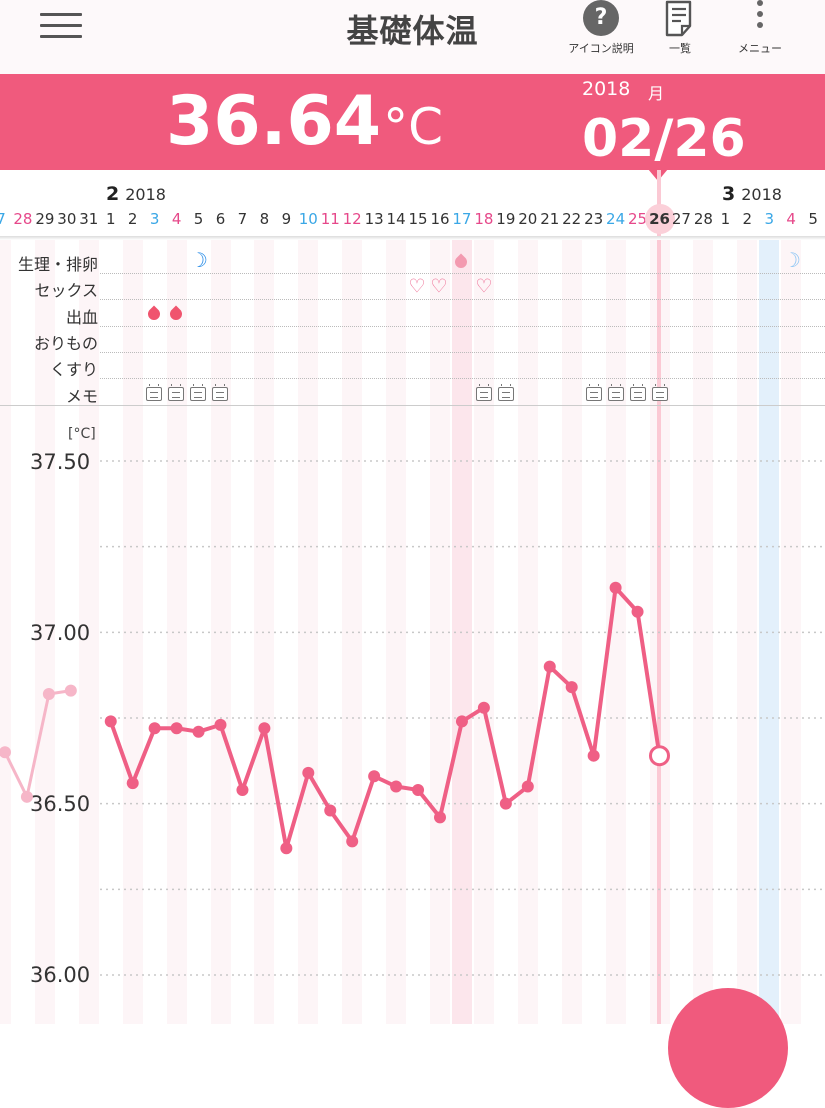 This screenshot has width=825, height=1108. What do you see at coordinates (728, 1048) in the screenshot?
I see `add-entry-button` at bounding box center [728, 1048].